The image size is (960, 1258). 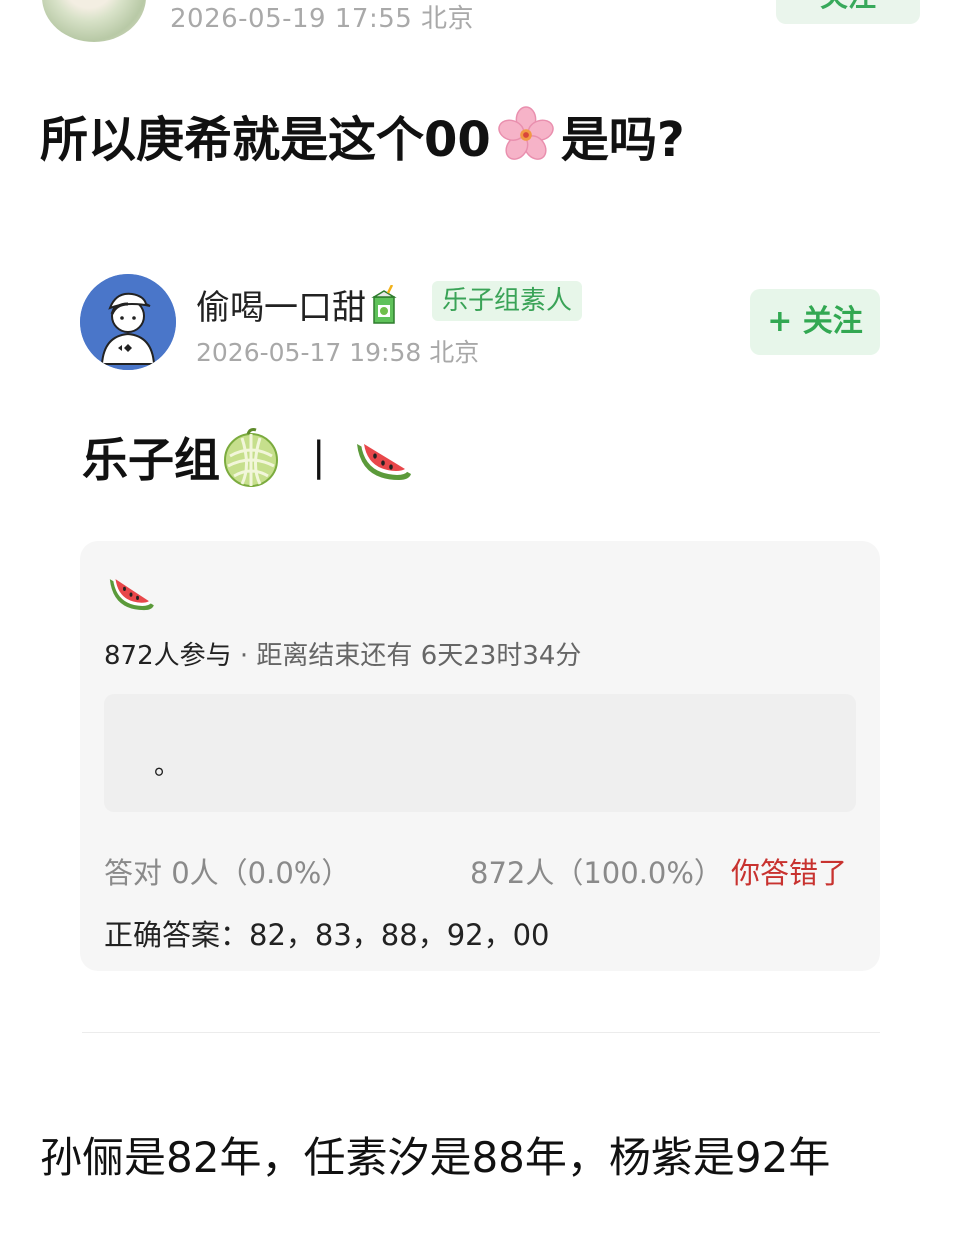 What do you see at coordinates (789, 873) in the screenshot?
I see `result-label: 你答错了` at bounding box center [789, 873].